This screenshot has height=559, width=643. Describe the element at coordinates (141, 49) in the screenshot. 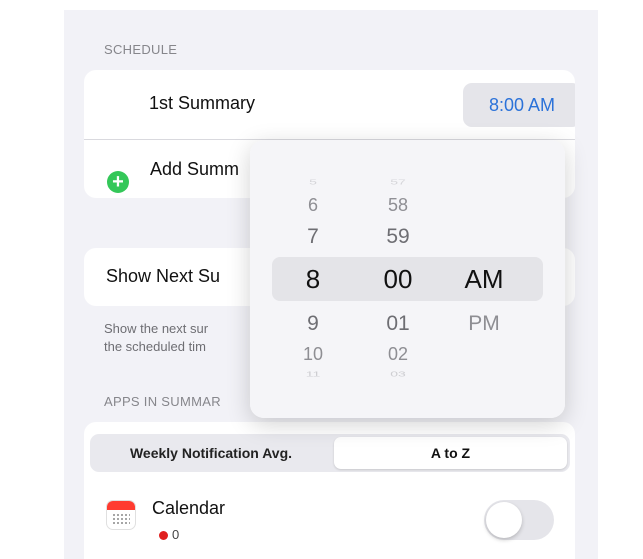

I see `schedule-section-header: SCHEDULE` at that location.